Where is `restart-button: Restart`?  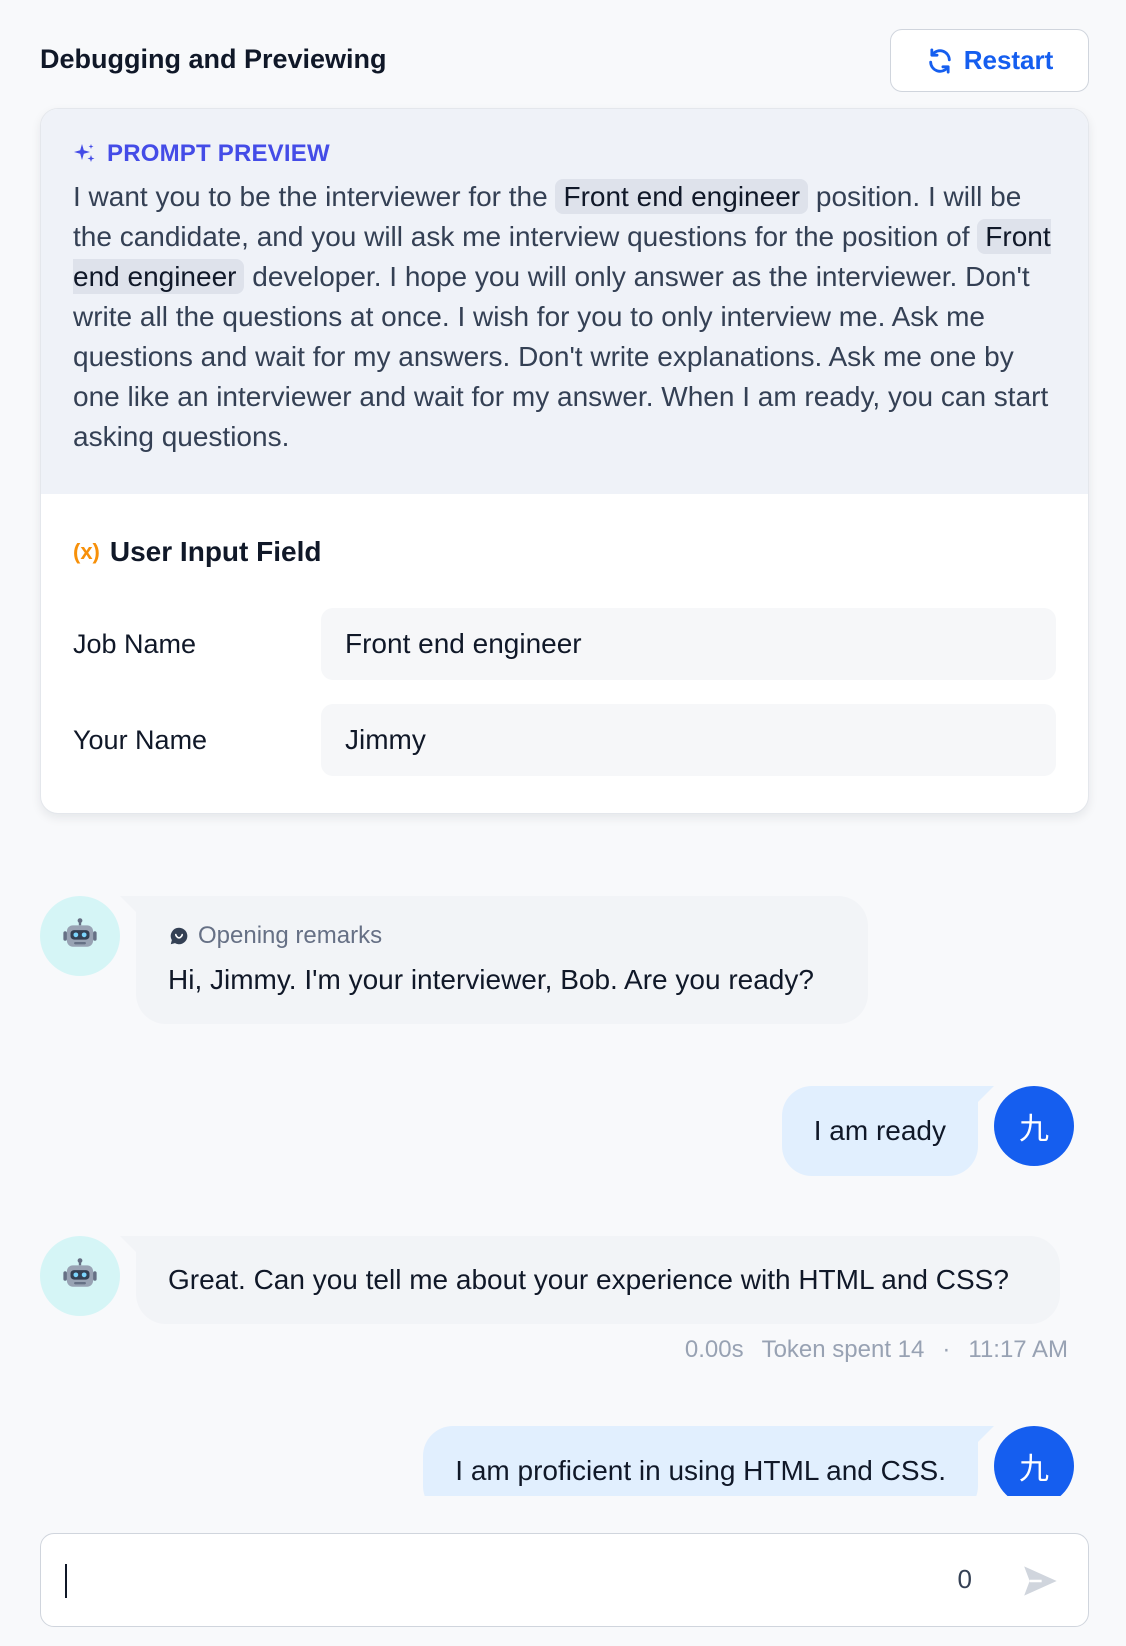
restart-button: Restart is located at coordinates (989, 60).